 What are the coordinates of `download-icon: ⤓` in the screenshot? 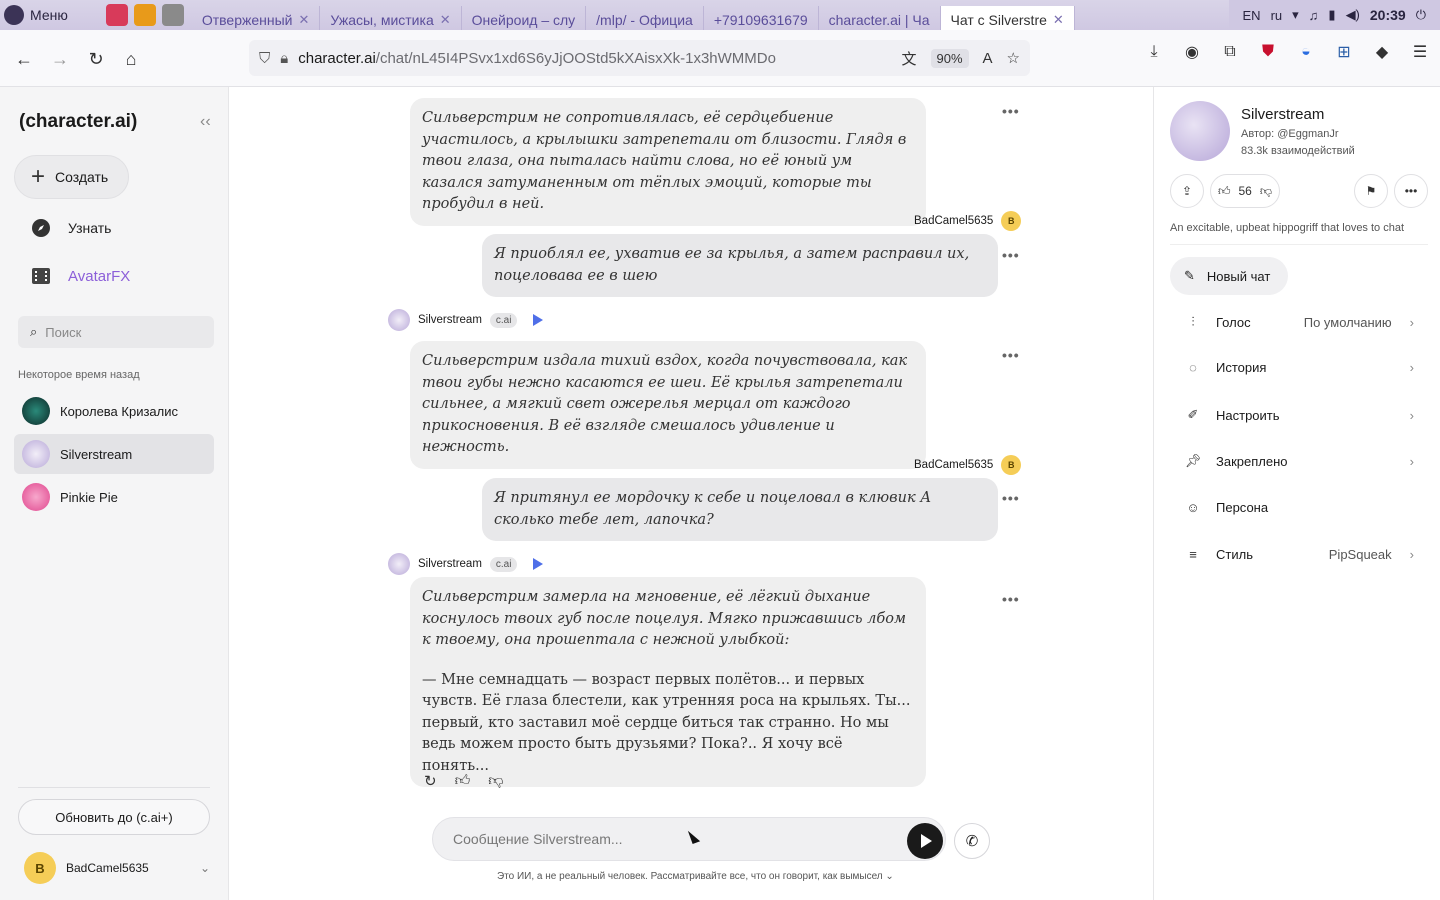 It's located at (1154, 52).